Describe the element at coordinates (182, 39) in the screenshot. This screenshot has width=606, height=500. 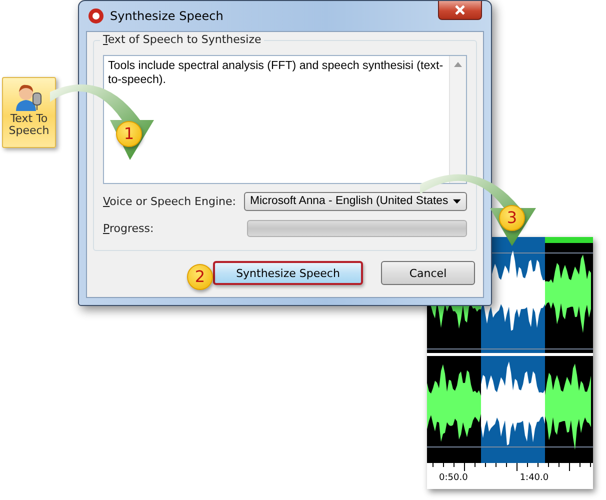
I see `group-label: Text of Speech to Synthesize` at that location.